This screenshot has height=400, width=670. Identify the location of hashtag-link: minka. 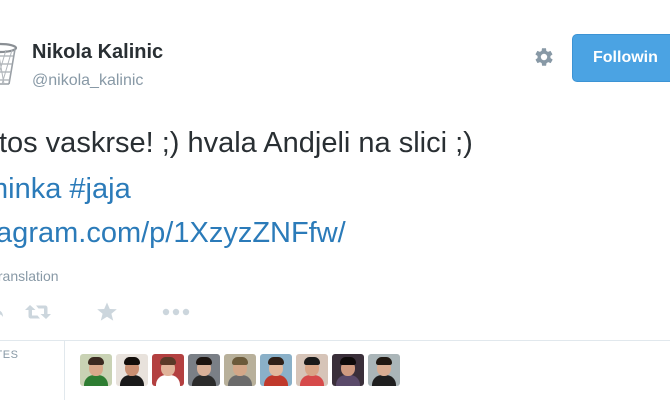
(30, 189).